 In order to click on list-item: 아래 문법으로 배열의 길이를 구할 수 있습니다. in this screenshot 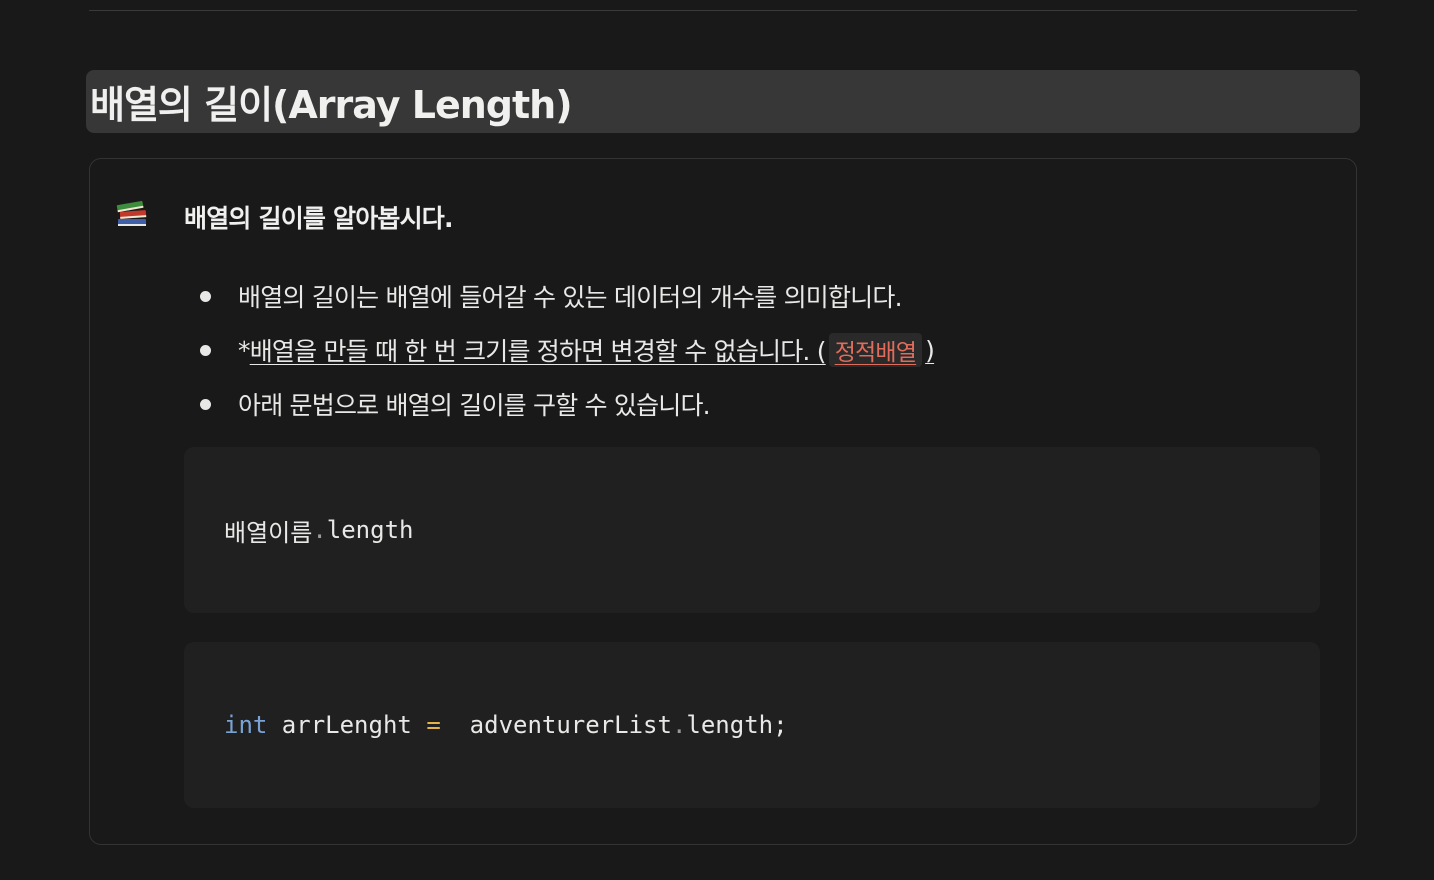, I will do `click(565, 404)`.